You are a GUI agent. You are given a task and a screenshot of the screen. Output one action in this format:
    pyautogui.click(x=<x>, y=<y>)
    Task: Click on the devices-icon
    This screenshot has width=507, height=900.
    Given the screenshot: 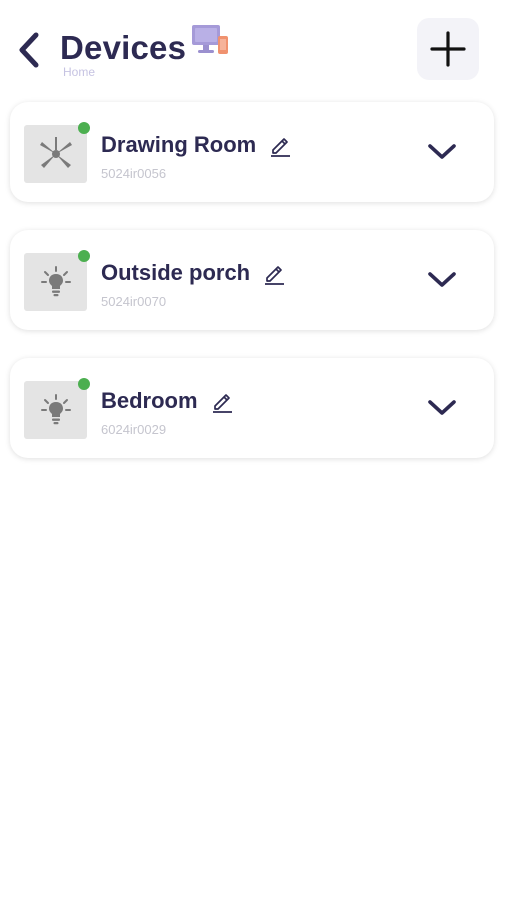 What is the action you would take?
    pyautogui.click(x=210, y=39)
    